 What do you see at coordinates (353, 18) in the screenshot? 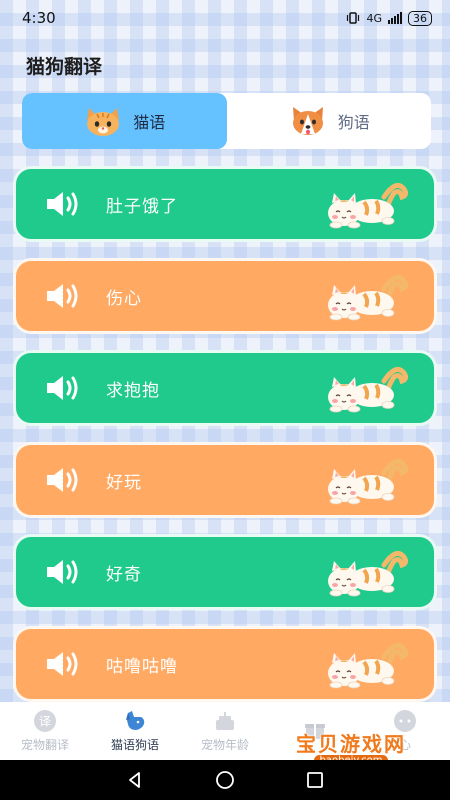
I see `vibrate-icon` at bounding box center [353, 18].